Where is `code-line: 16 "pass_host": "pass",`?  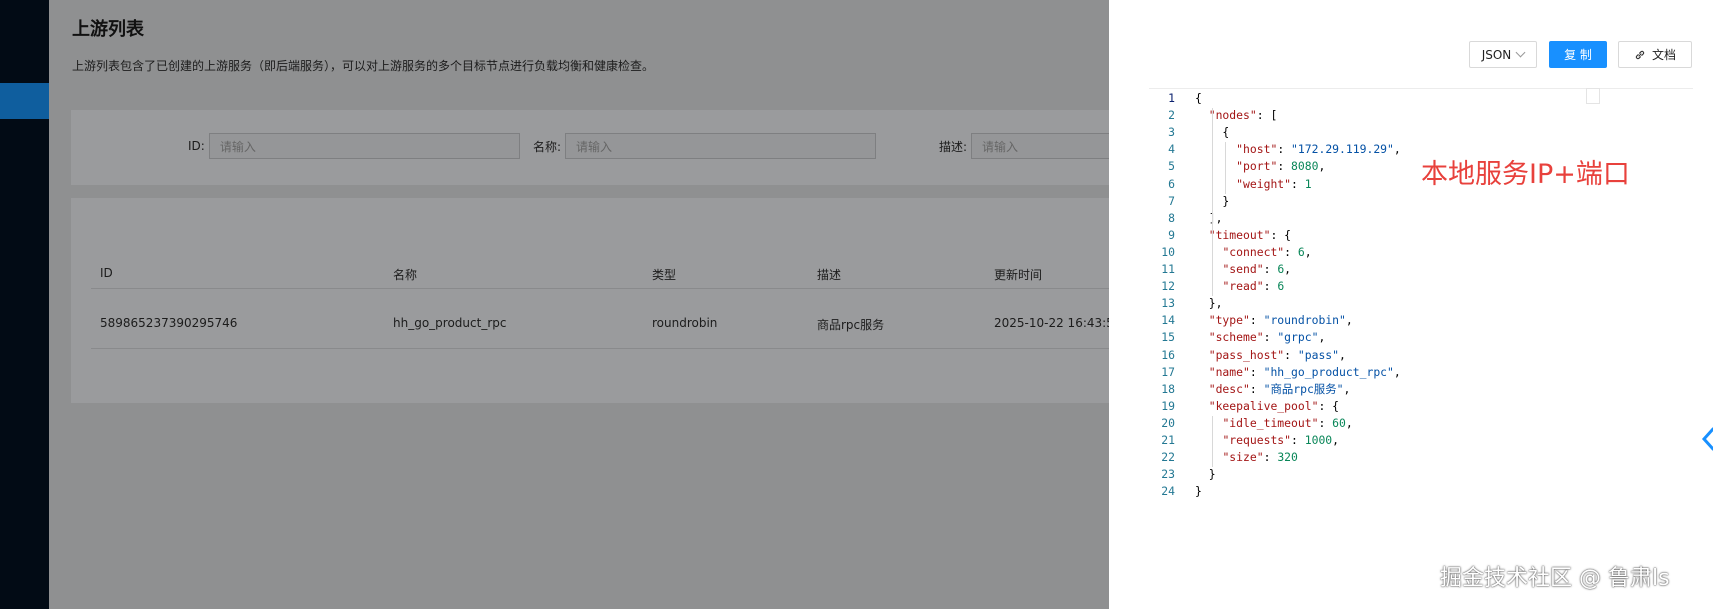
code-line: 16 "pass_host": "pass", is located at coordinates (1419, 355).